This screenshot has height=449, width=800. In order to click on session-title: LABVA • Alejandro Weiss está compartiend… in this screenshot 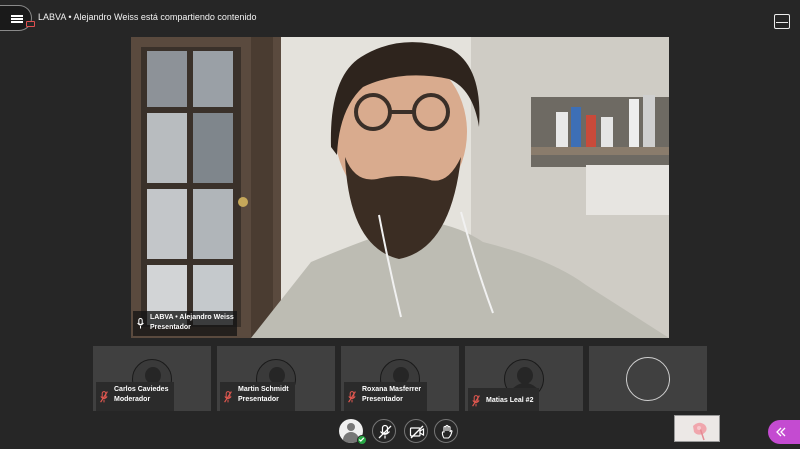, I will do `click(147, 17)`.